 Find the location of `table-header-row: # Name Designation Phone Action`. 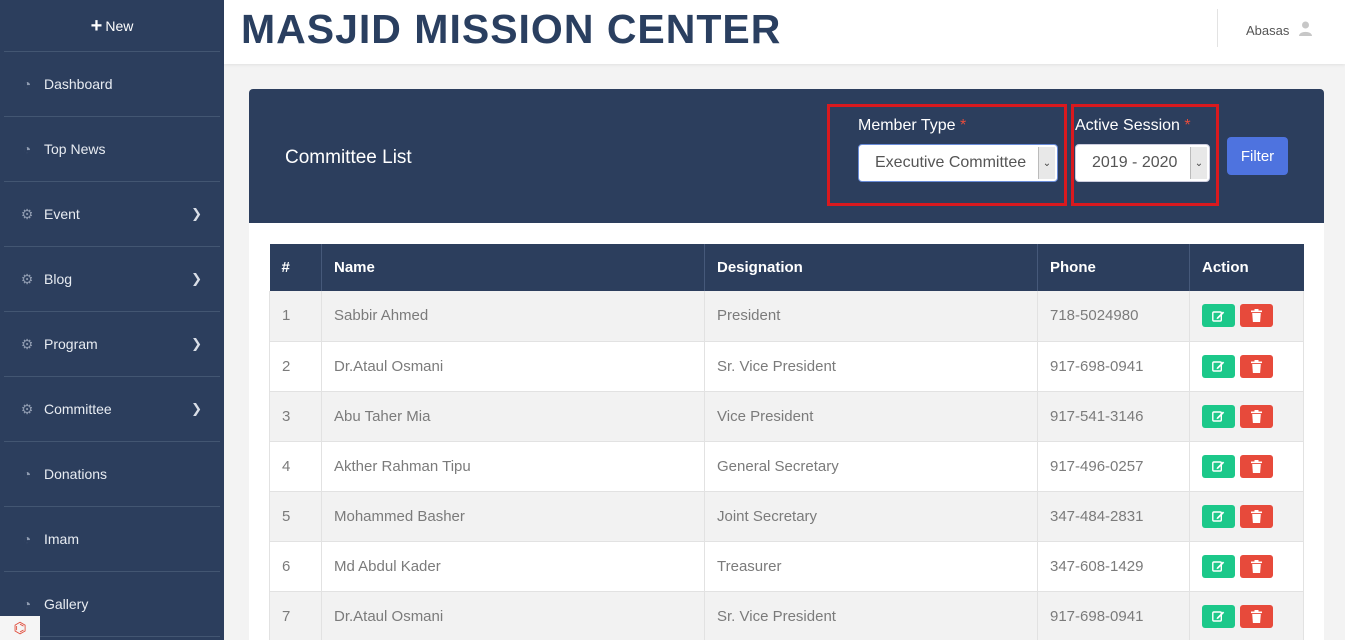

table-header-row: # Name Designation Phone Action is located at coordinates (786, 267).